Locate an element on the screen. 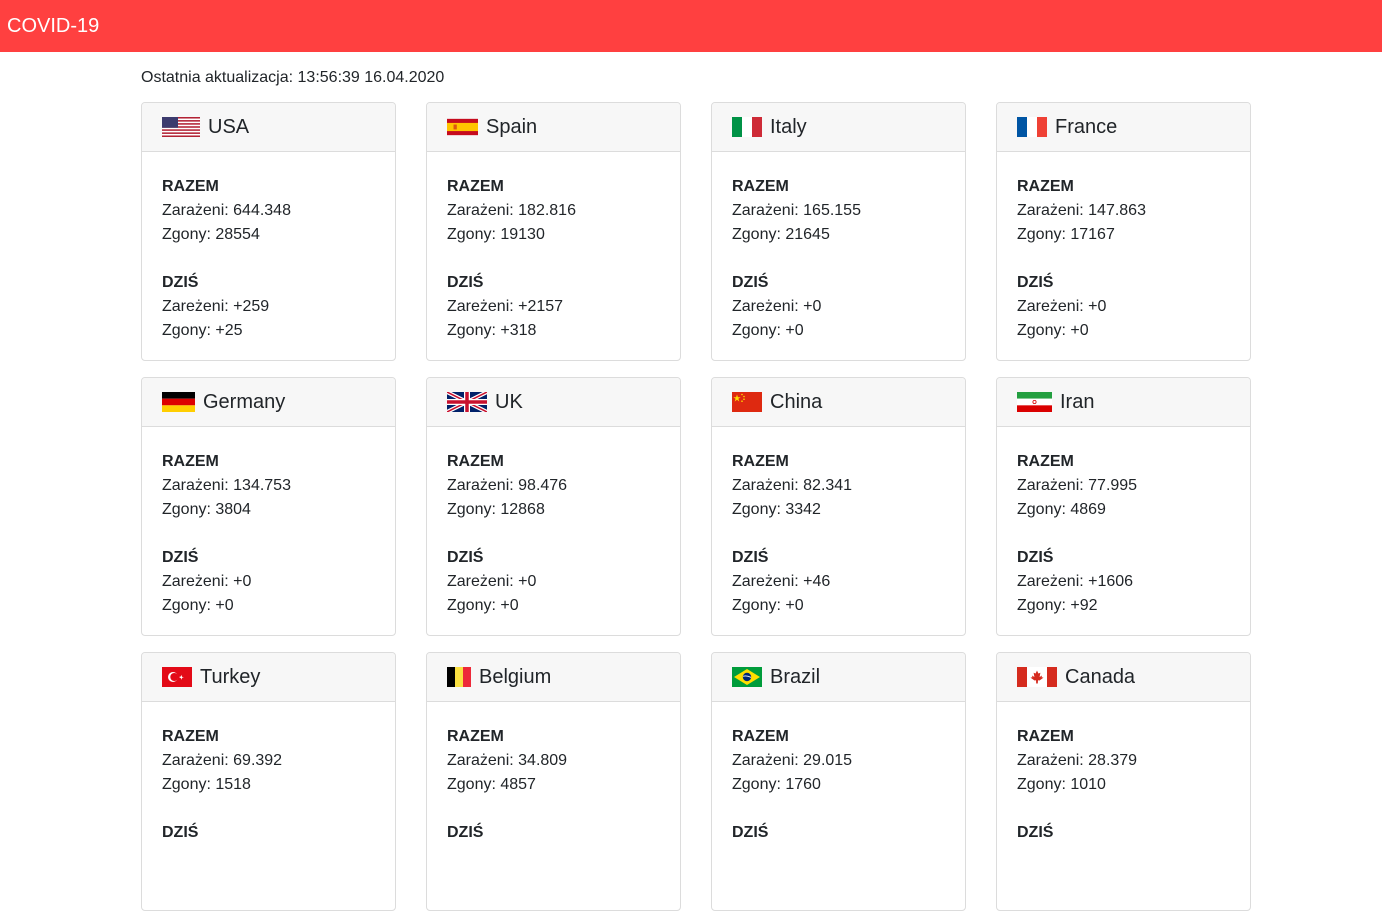 Image resolution: width=1382 pixels, height=911 pixels. today-deaths: Zgony: +92 is located at coordinates (1057, 605).